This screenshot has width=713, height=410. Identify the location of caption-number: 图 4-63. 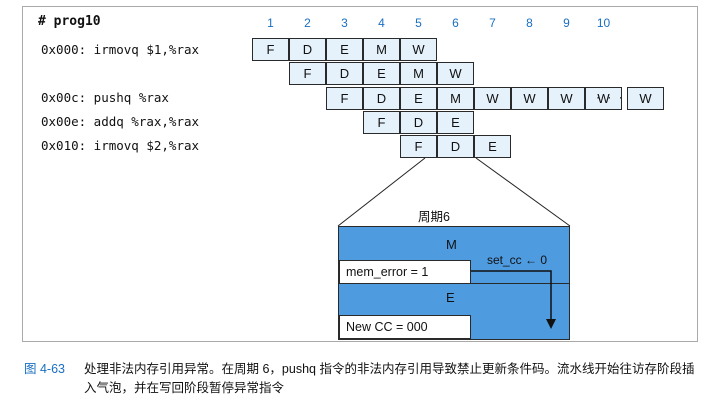
(44, 369).